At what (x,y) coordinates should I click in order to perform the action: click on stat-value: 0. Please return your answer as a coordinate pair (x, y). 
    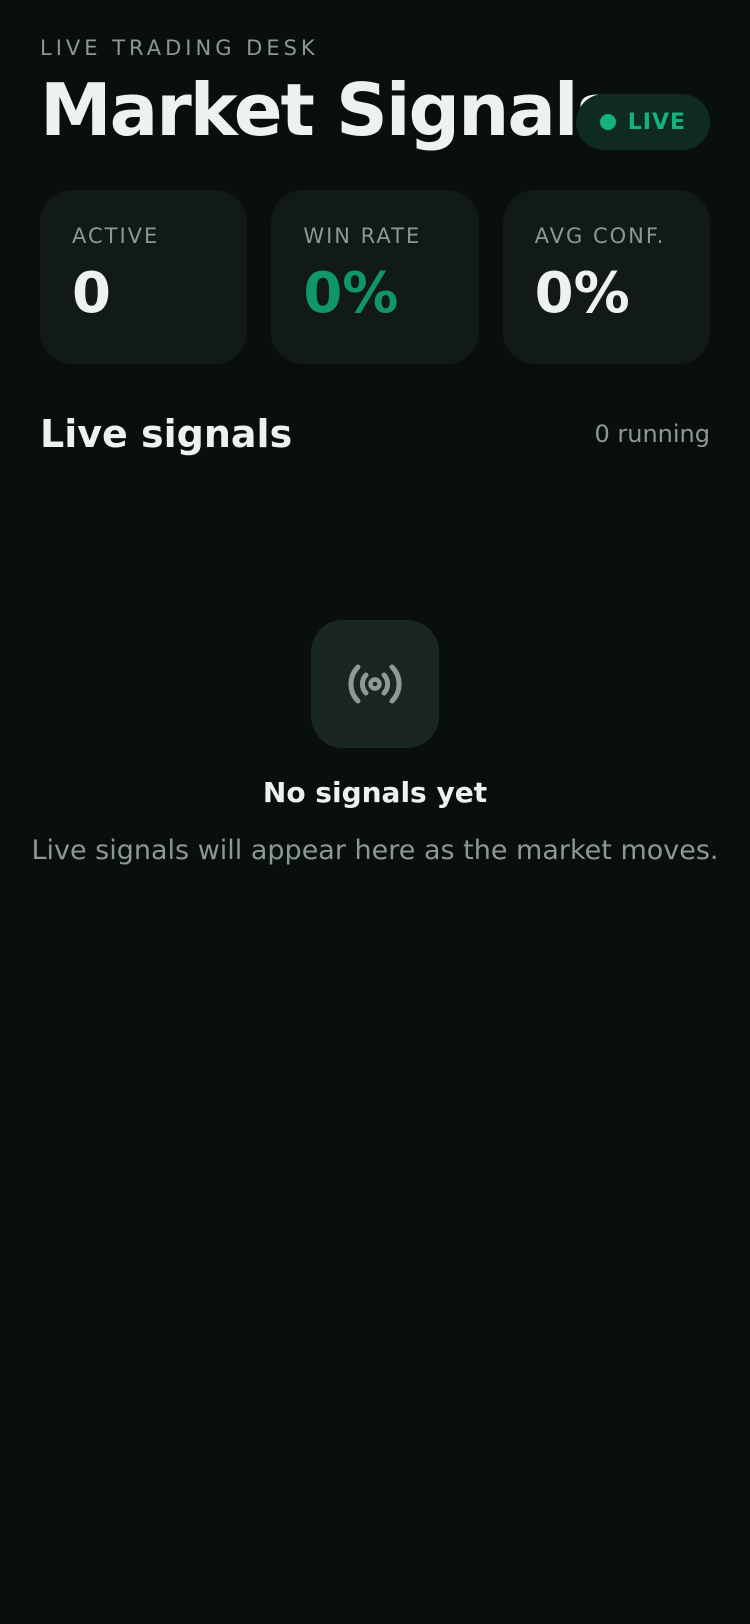
    Looking at the image, I should click on (91, 293).